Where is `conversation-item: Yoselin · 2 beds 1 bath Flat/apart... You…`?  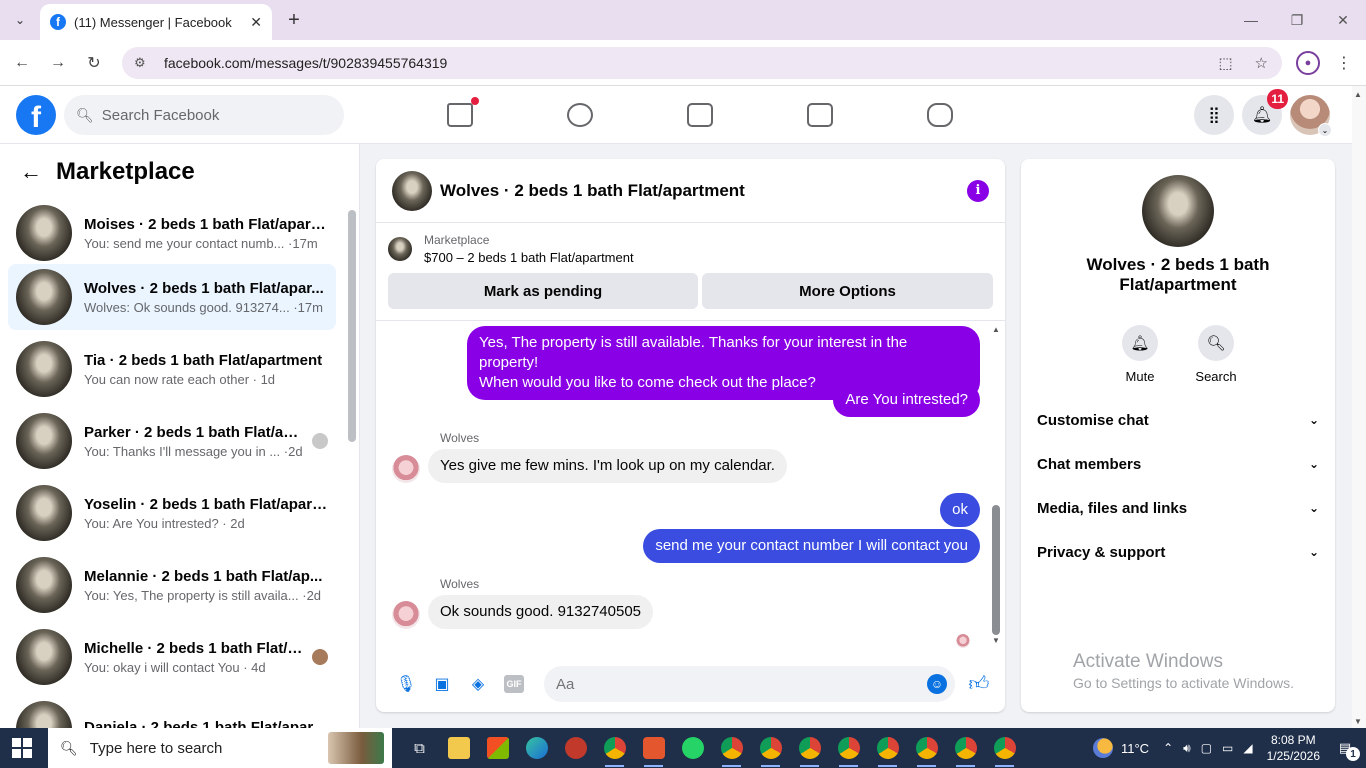 conversation-item: Yoselin · 2 beds 1 bath Flat/apart... You… is located at coordinates (172, 513).